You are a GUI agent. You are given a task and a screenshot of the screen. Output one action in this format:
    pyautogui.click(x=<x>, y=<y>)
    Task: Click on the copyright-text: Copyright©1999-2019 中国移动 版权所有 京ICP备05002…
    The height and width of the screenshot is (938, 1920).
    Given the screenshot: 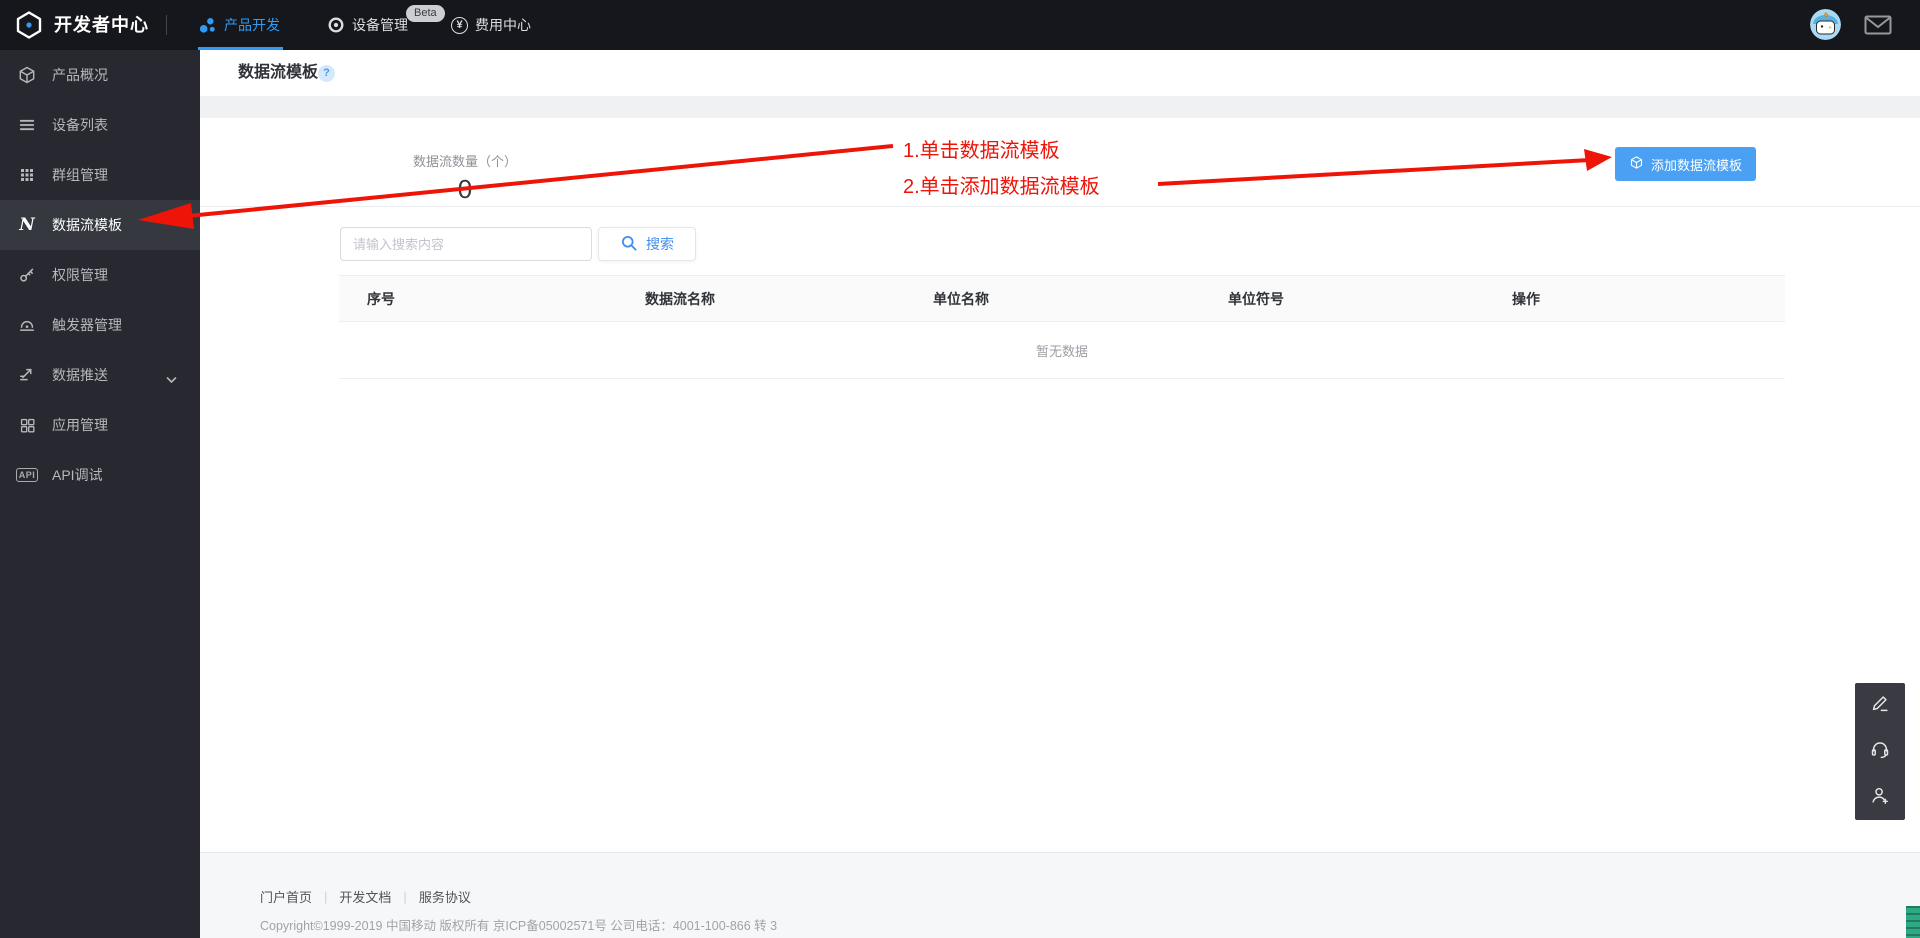 What is the action you would take?
    pyautogui.click(x=519, y=926)
    